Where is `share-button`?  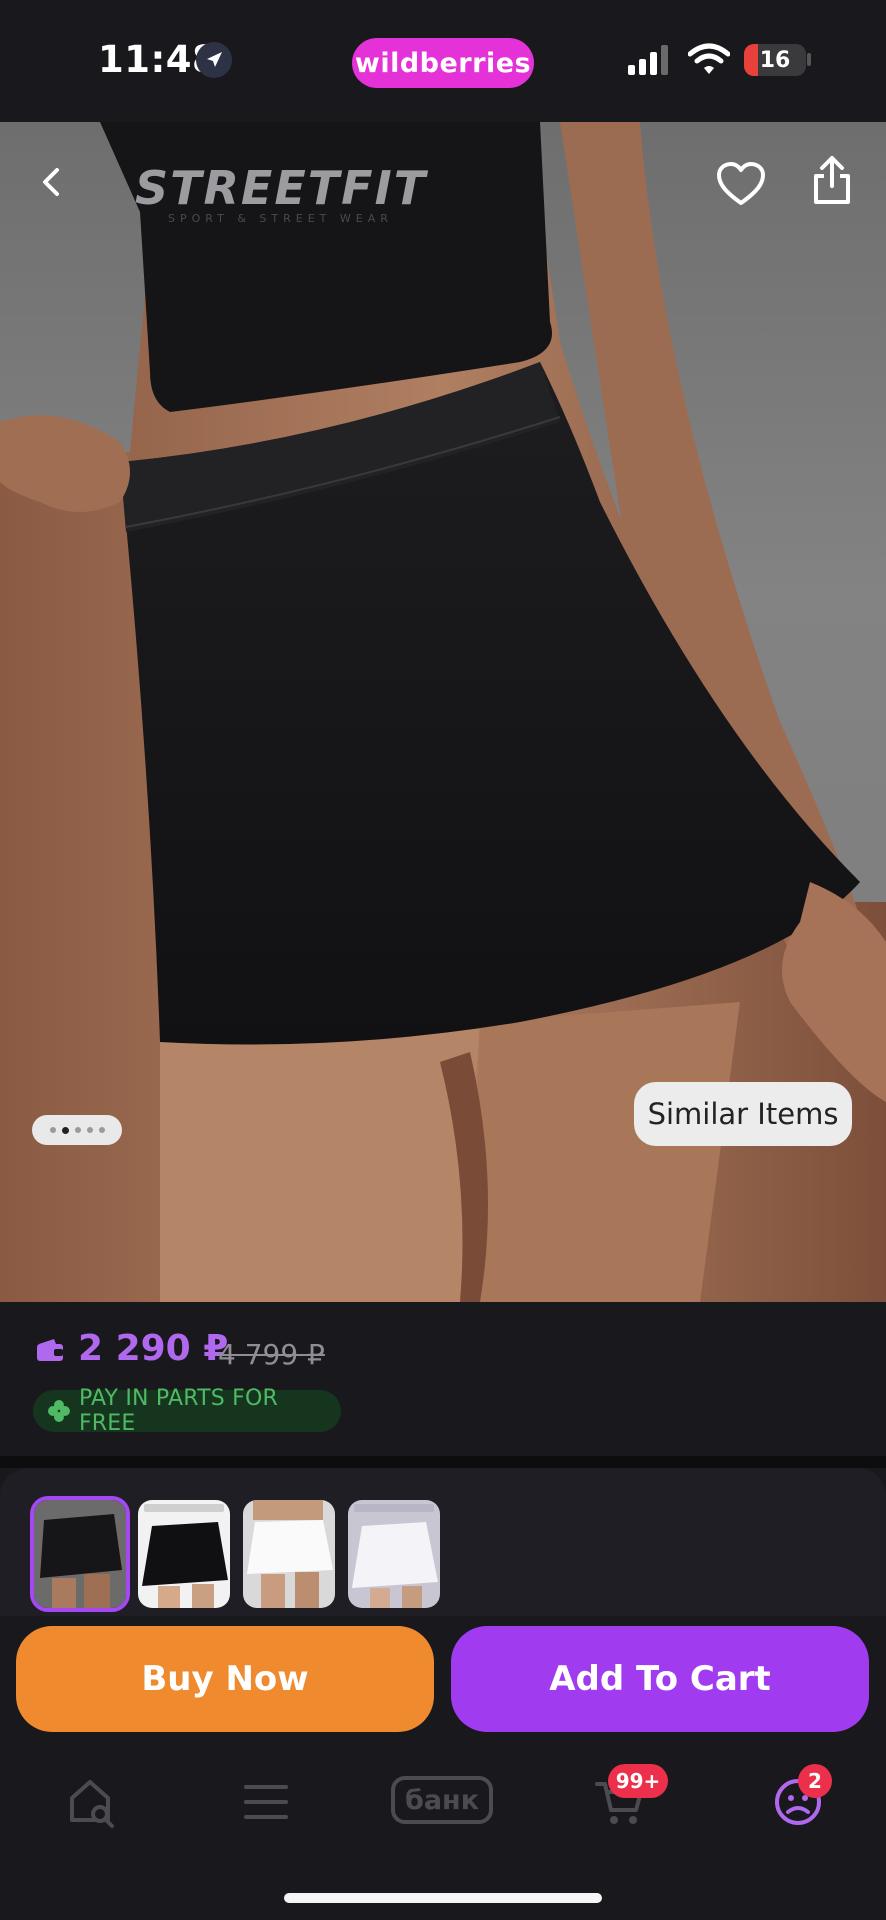 share-button is located at coordinates (832, 180).